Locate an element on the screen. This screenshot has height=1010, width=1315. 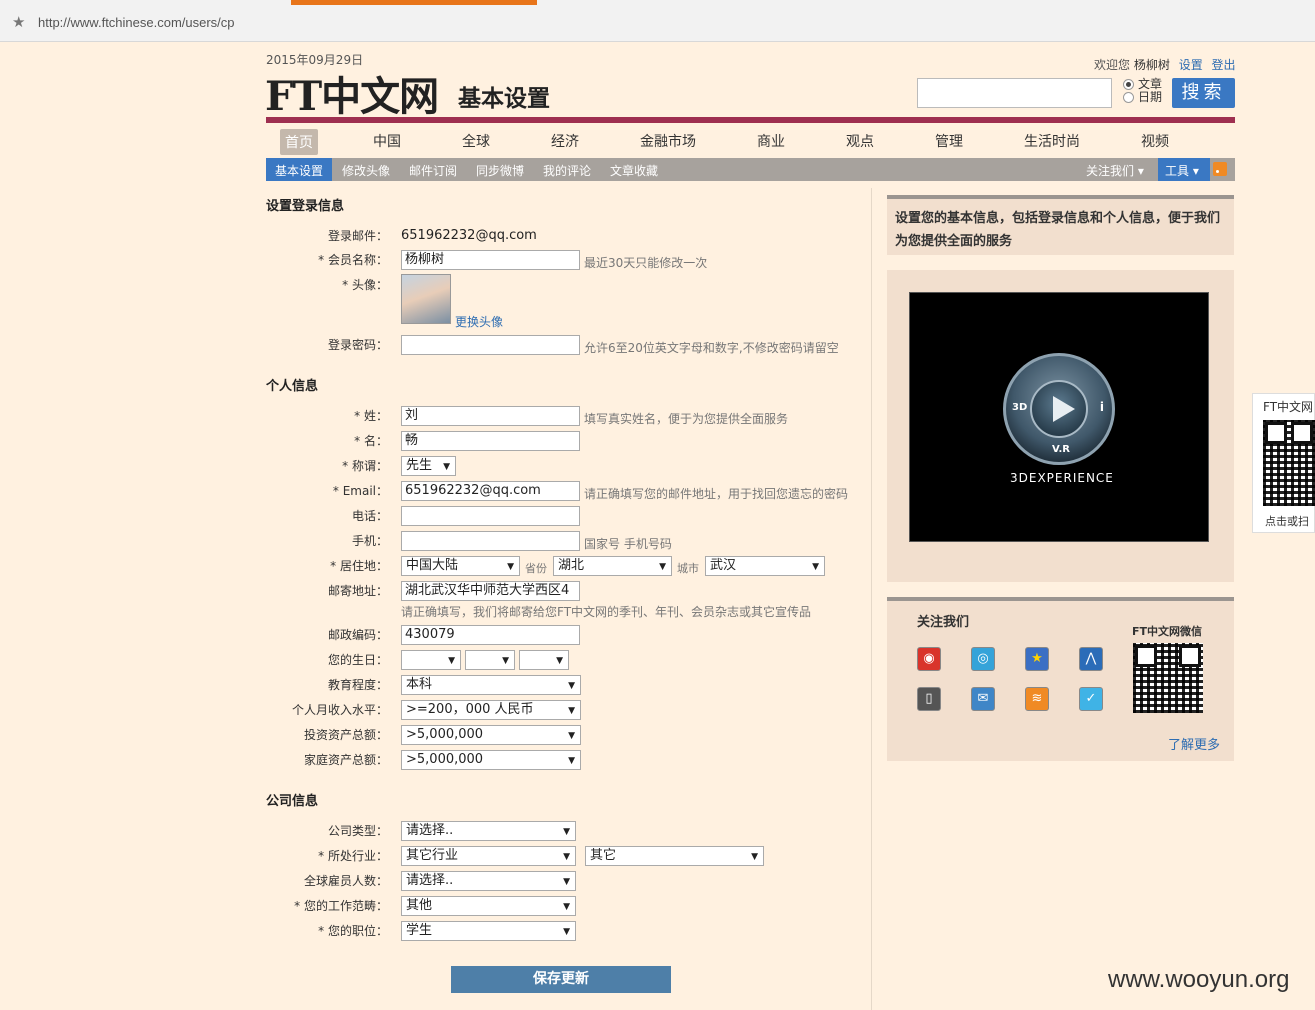
income-select: >=200，000 人民币 is located at coordinates (491, 710).